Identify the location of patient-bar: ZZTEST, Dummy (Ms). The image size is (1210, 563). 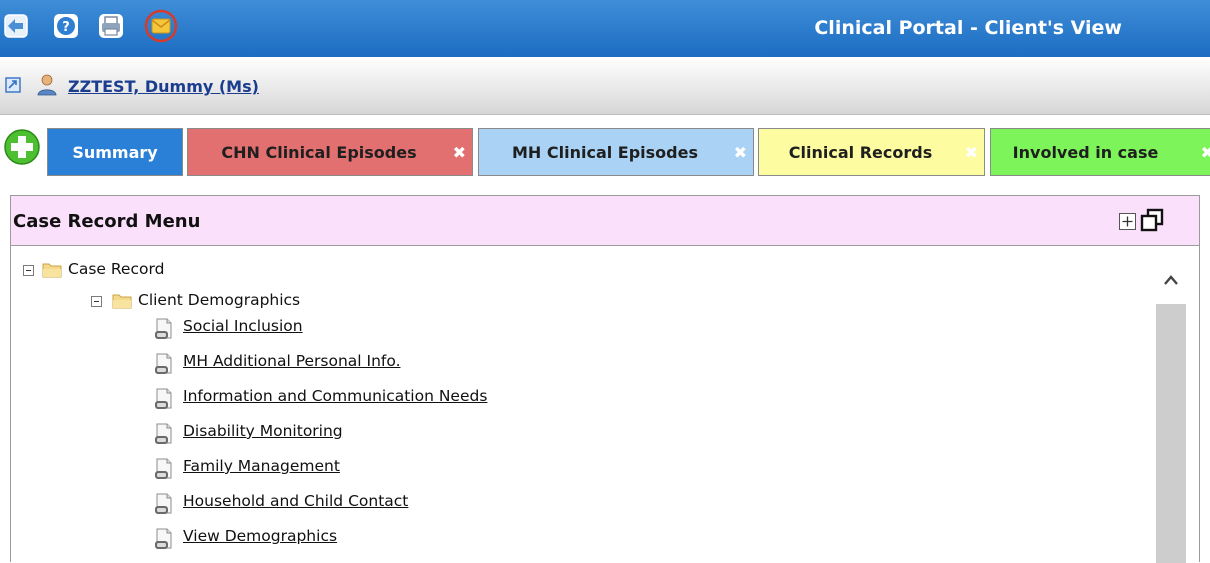
(605, 86).